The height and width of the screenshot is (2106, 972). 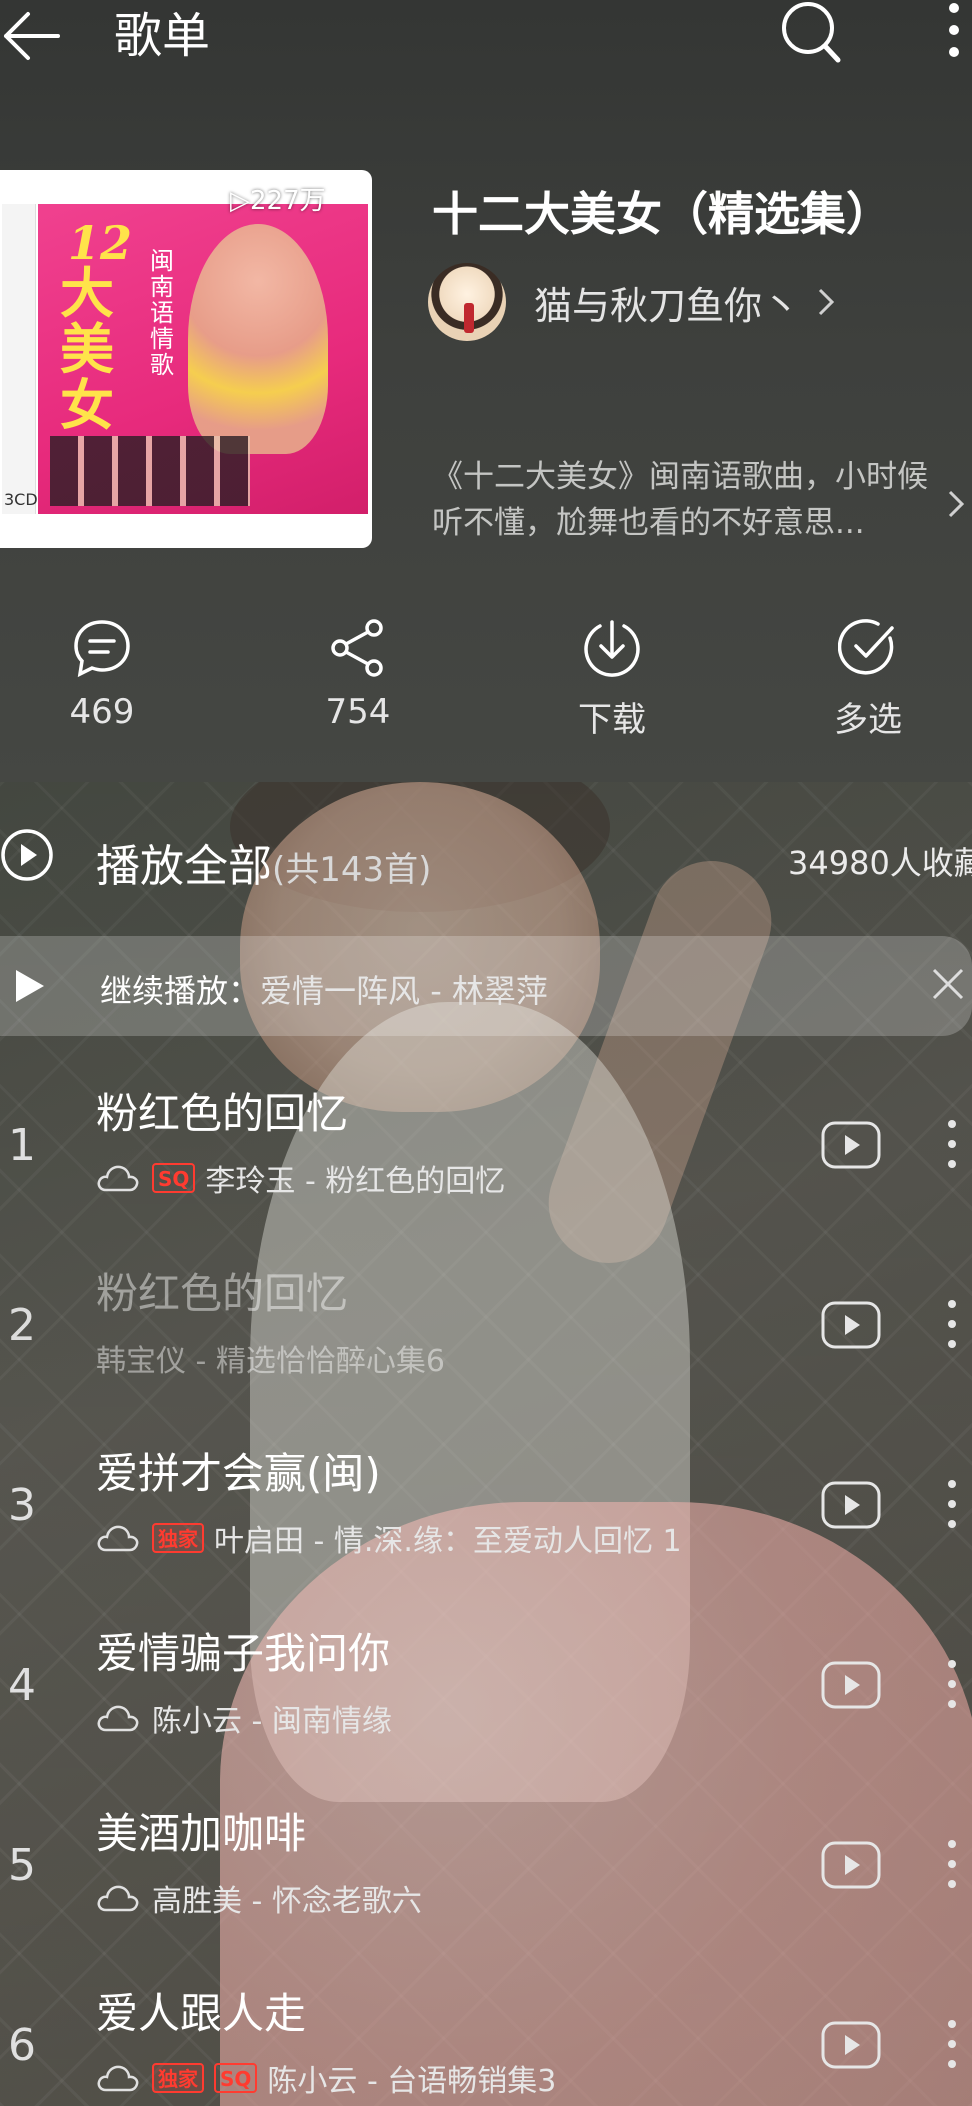 I want to click on song-title: 爱情骗子我问你, so click(x=243, y=1653).